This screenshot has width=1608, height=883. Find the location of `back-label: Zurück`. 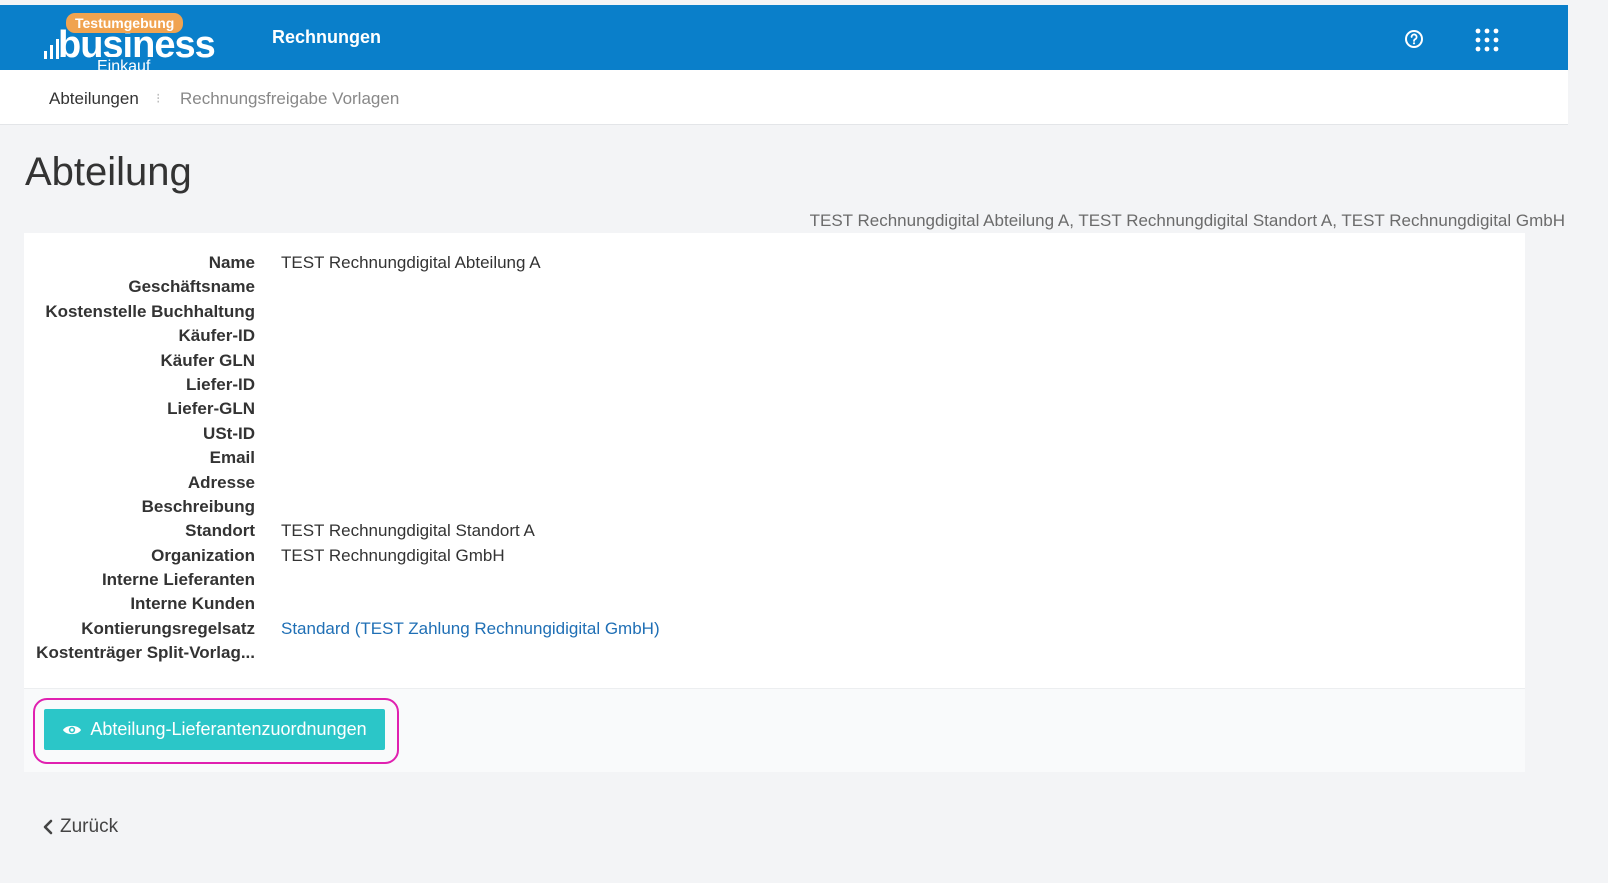

back-label: Zurück is located at coordinates (89, 826).